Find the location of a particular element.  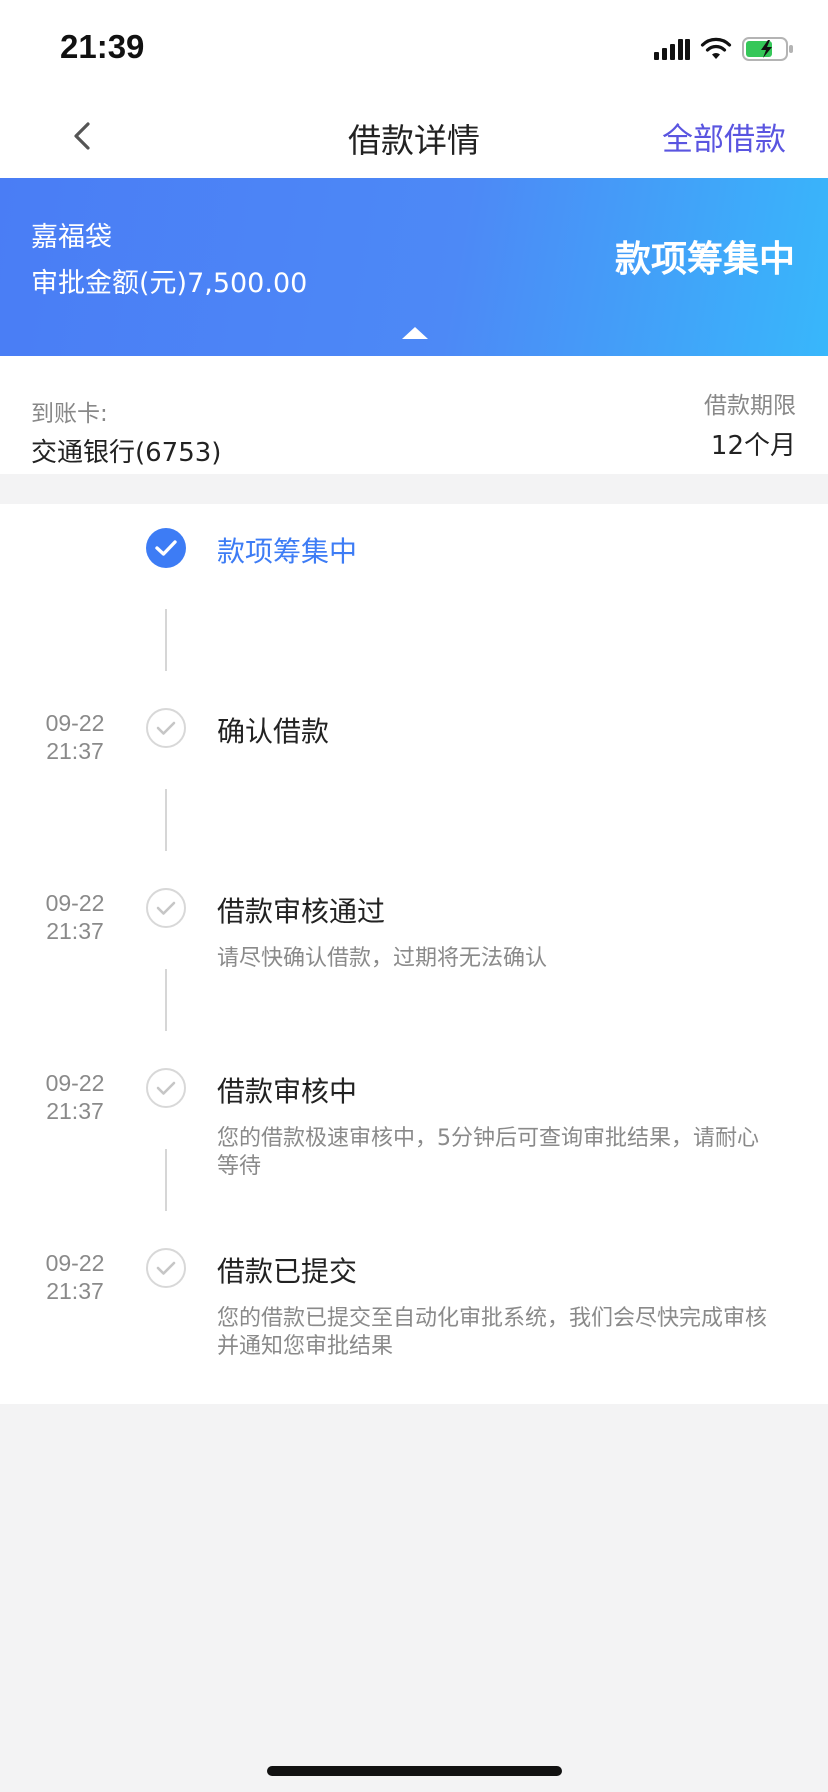

timeline-title: 借款已提交 is located at coordinates (287, 1271).